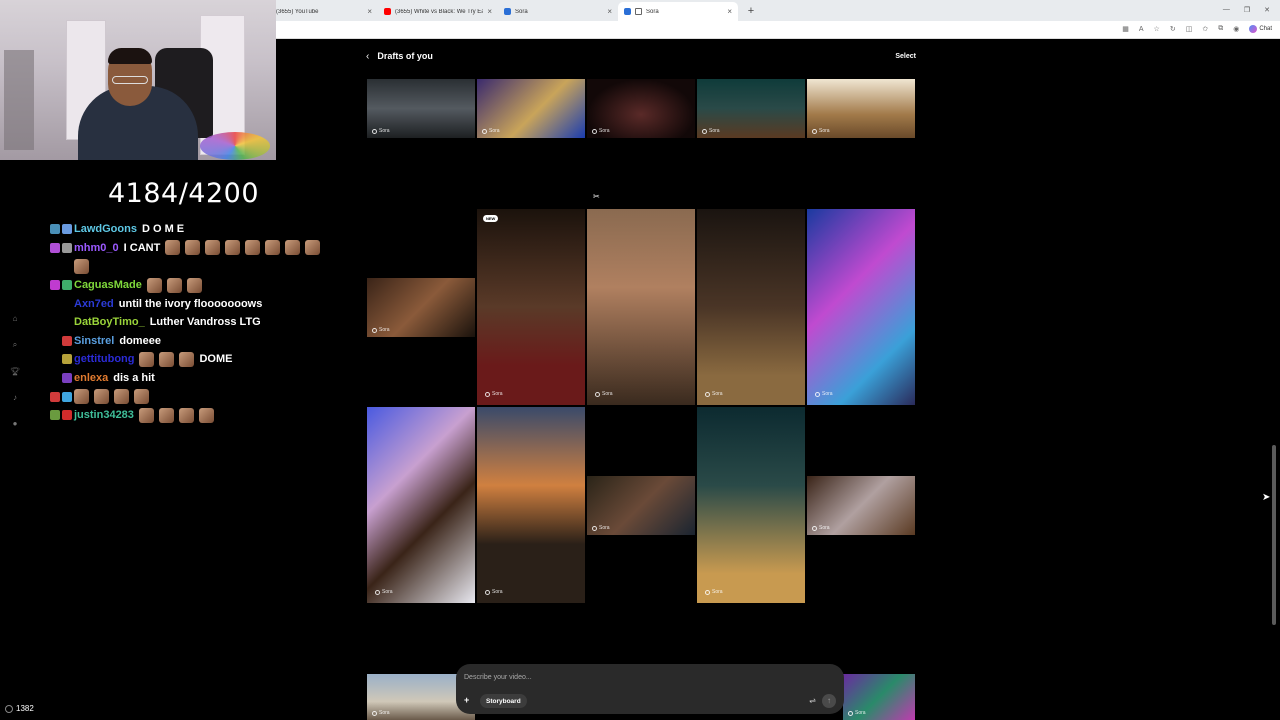 The height and width of the screenshot is (720, 1280). What do you see at coordinates (142, 247) in the screenshot?
I see `chat-text: I CANT` at bounding box center [142, 247].